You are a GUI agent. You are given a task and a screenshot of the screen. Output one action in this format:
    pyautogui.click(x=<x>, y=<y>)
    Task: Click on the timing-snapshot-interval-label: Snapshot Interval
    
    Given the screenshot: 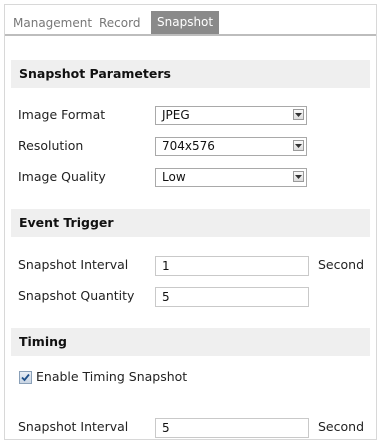 What is the action you would take?
    pyautogui.click(x=73, y=426)
    